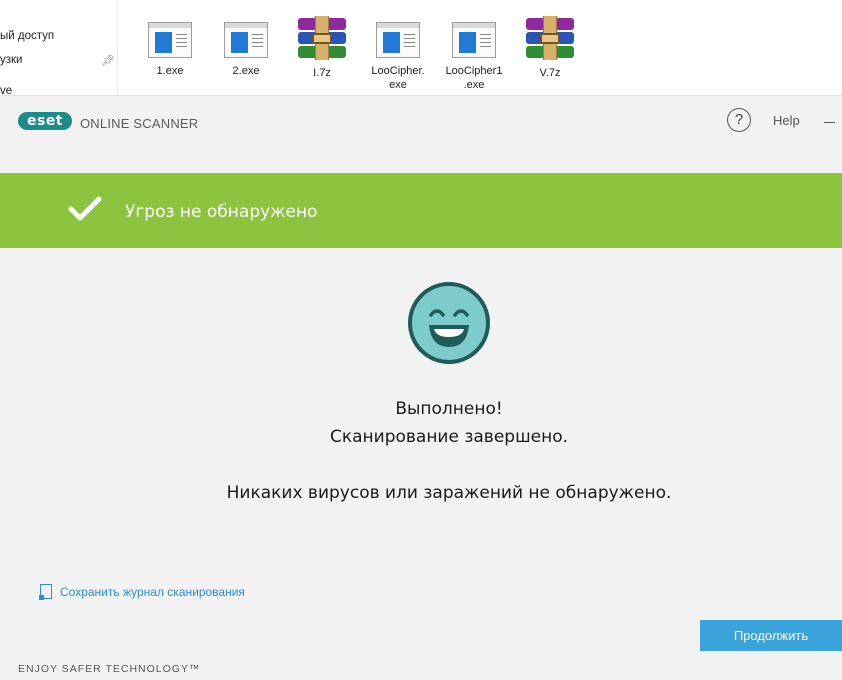  What do you see at coordinates (449, 409) in the screenshot?
I see `result-title: Выполнено!` at bounding box center [449, 409].